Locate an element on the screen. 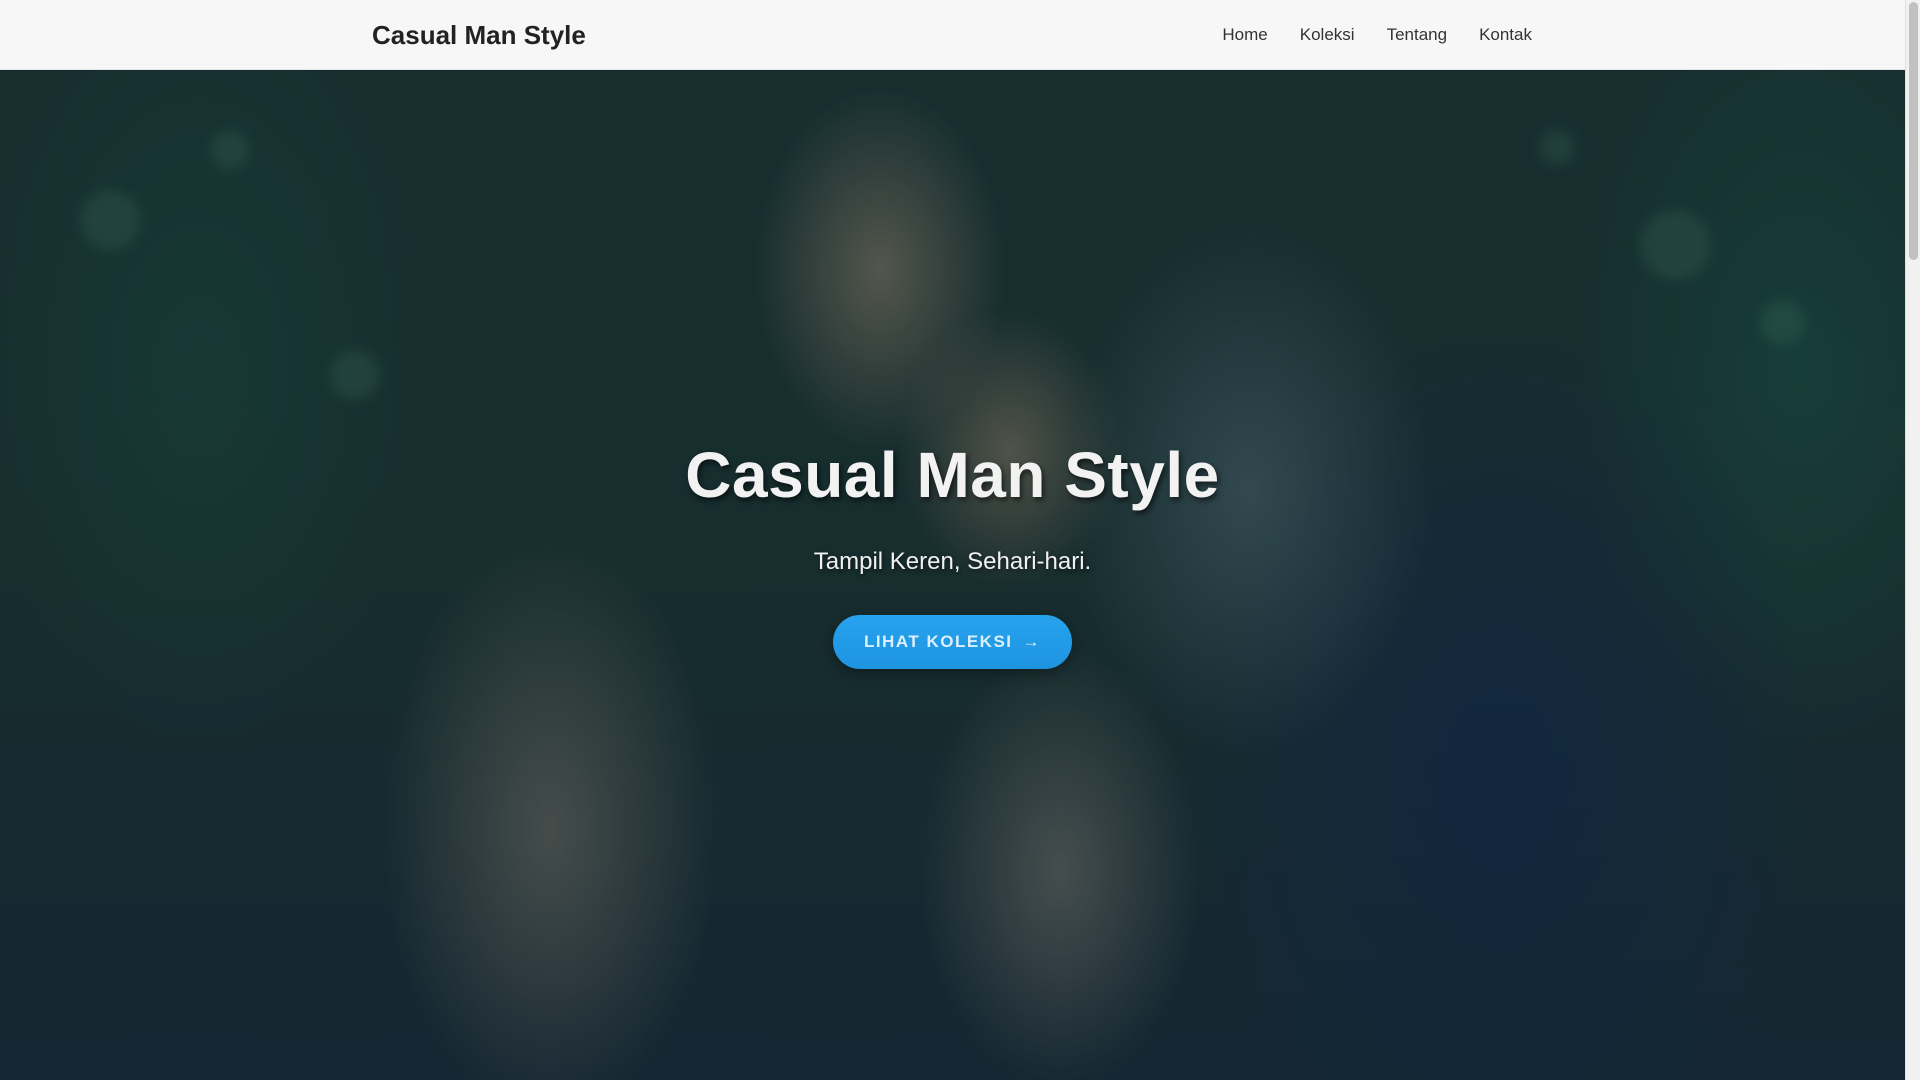 The image size is (1920, 1080). cta-label: LIHAT KOLEKSI is located at coordinates (938, 641).